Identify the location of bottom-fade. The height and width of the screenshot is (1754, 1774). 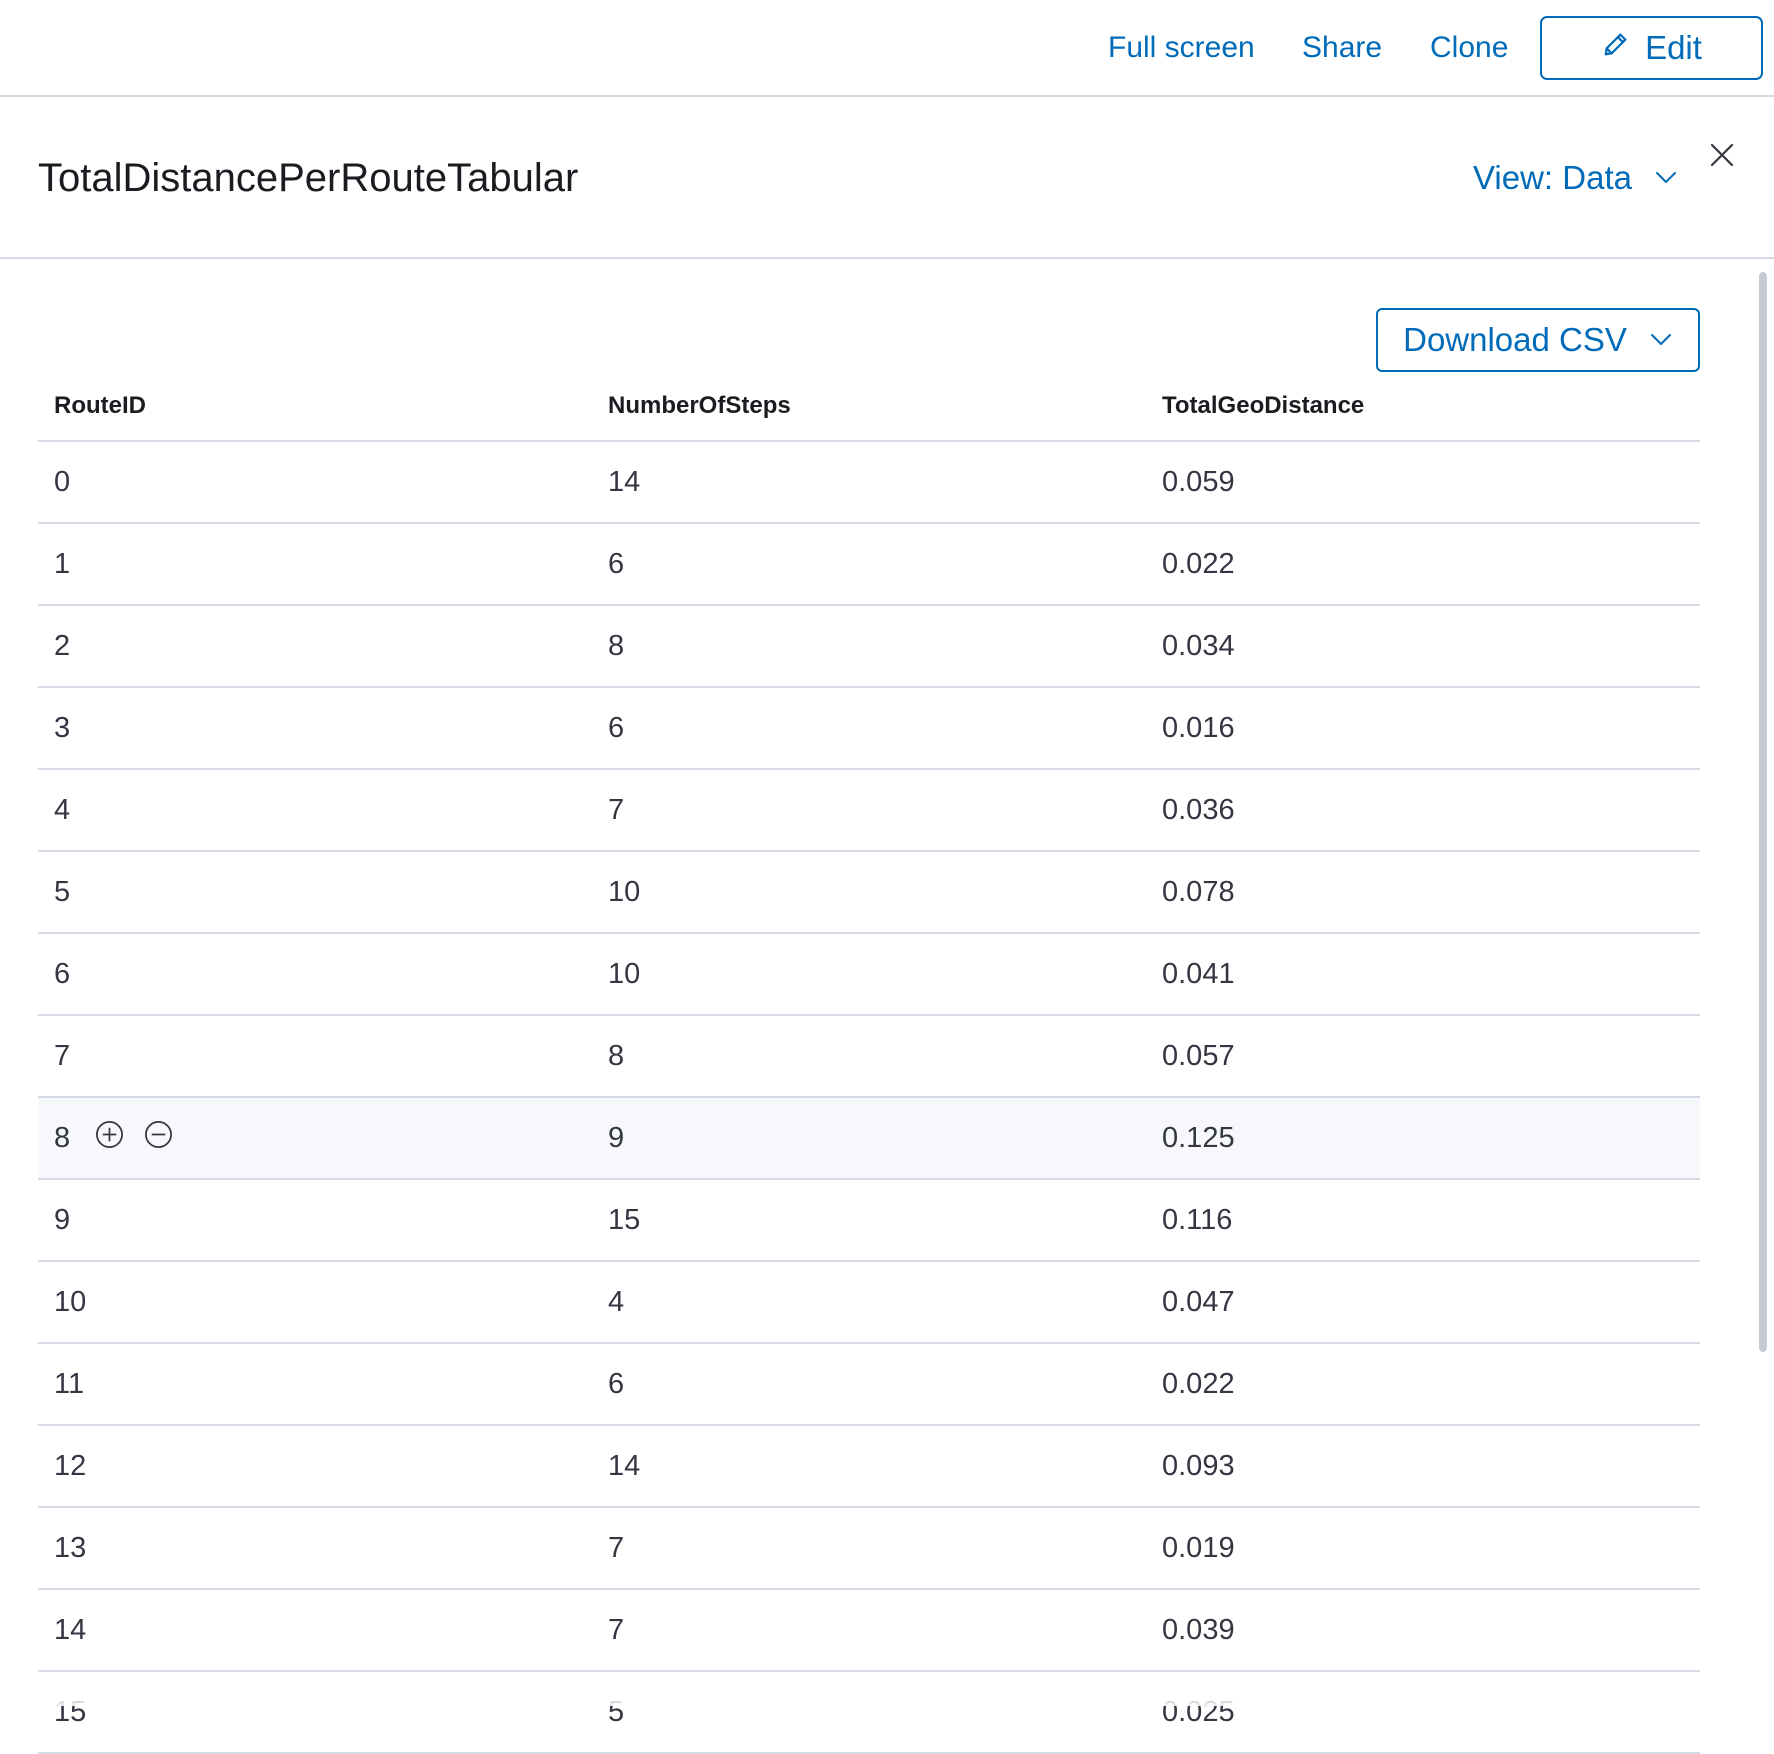
(887, 1685).